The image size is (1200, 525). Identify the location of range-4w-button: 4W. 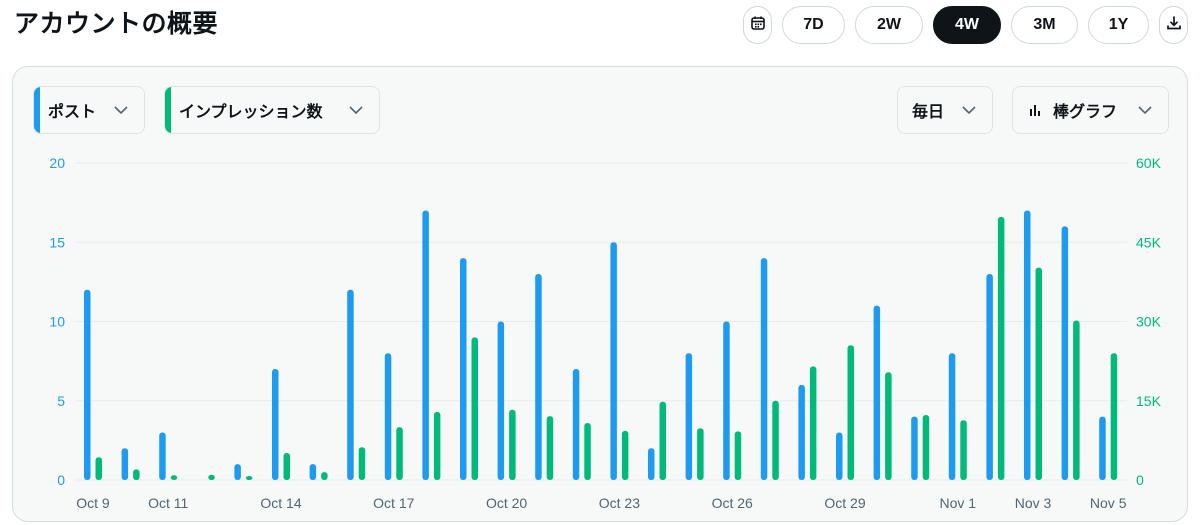
(967, 25).